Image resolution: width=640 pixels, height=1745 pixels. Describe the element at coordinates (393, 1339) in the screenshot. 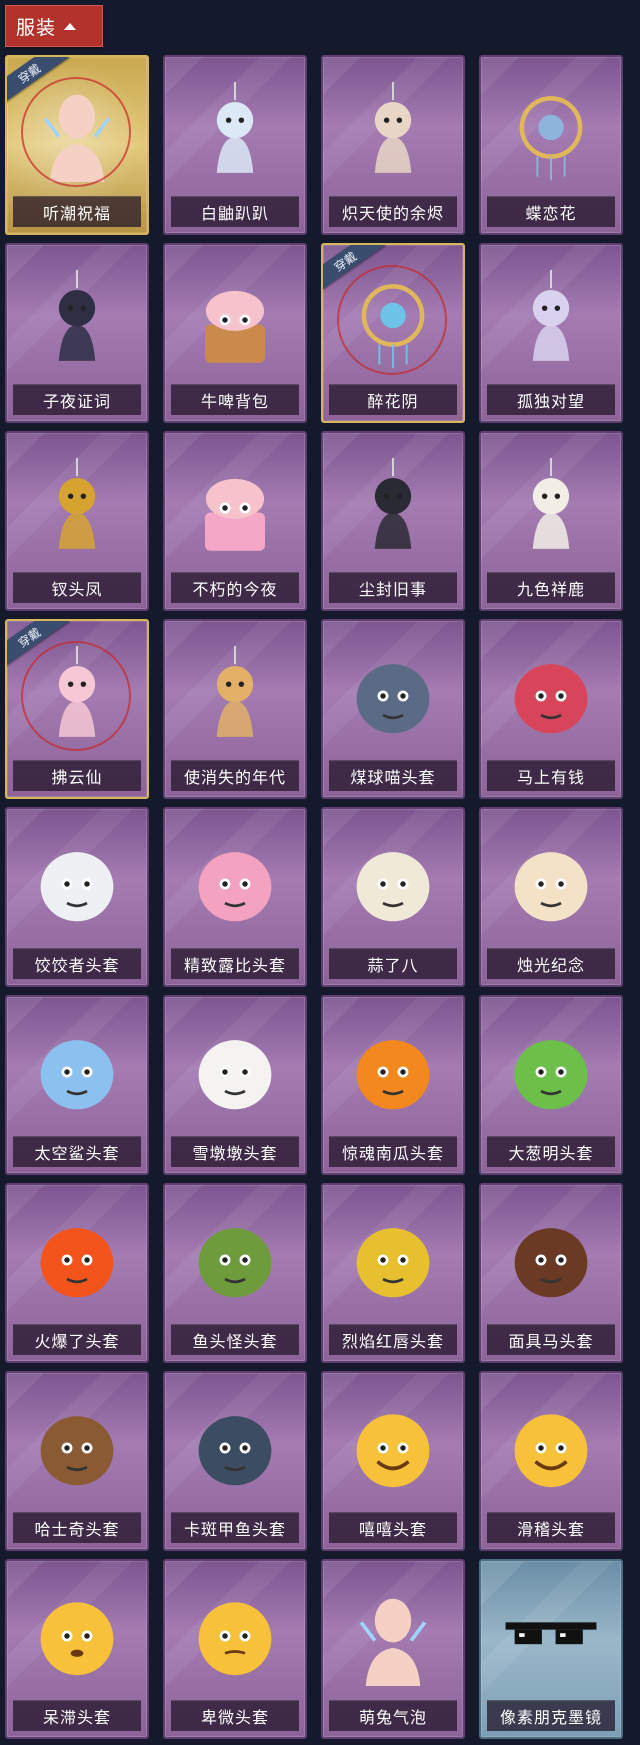

I see `costume-name: 烈焰红唇头套` at that location.